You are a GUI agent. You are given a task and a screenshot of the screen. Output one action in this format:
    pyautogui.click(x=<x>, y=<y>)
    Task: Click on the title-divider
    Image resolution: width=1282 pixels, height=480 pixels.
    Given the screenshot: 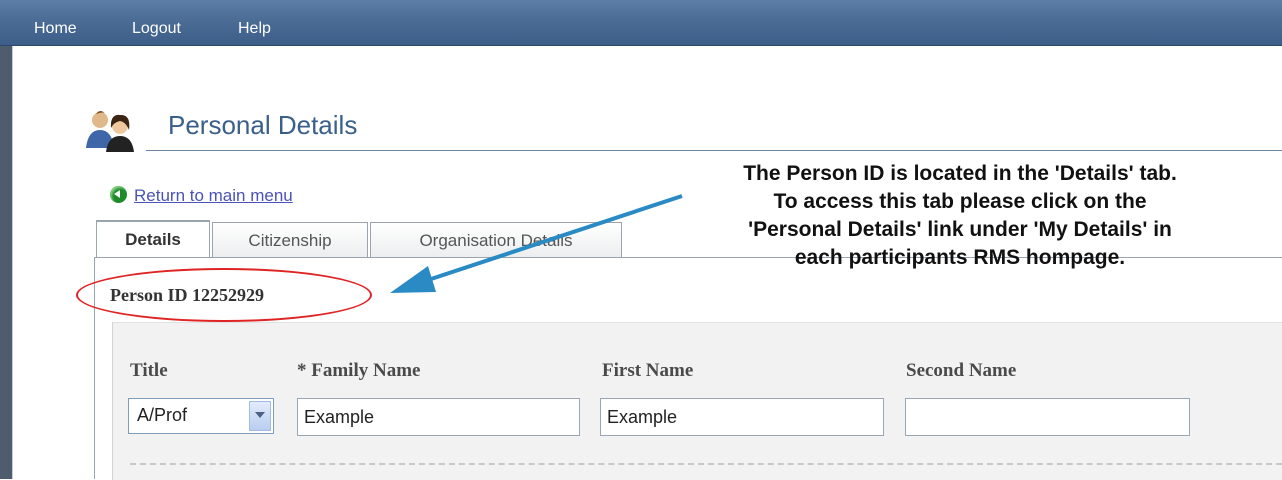 What is the action you would take?
    pyautogui.click(x=714, y=150)
    